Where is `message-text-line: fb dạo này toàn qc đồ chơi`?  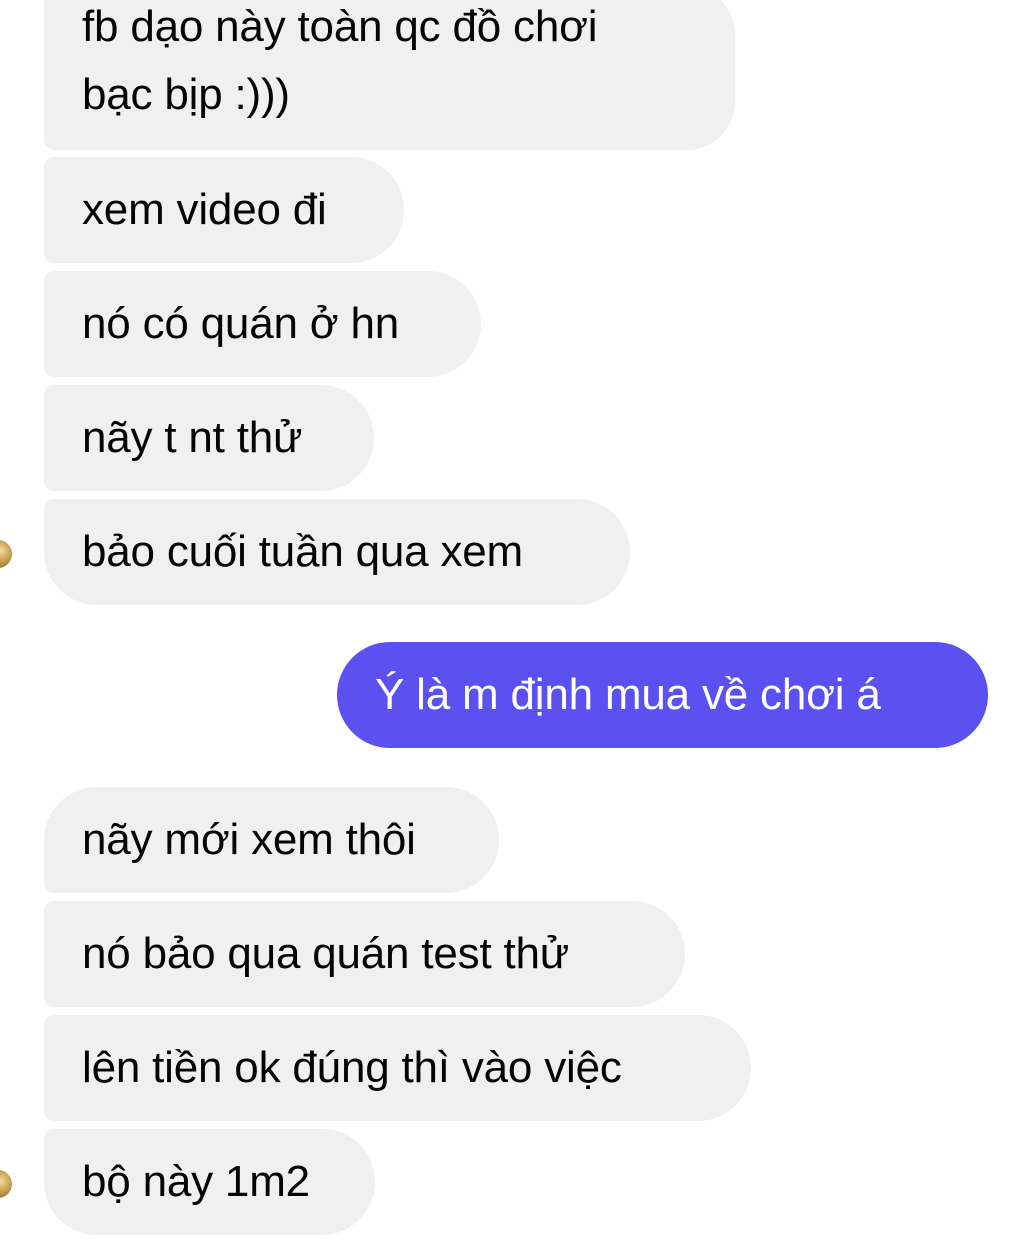
message-text-line: fb dạo này toàn qc đồ chơi is located at coordinates (340, 26).